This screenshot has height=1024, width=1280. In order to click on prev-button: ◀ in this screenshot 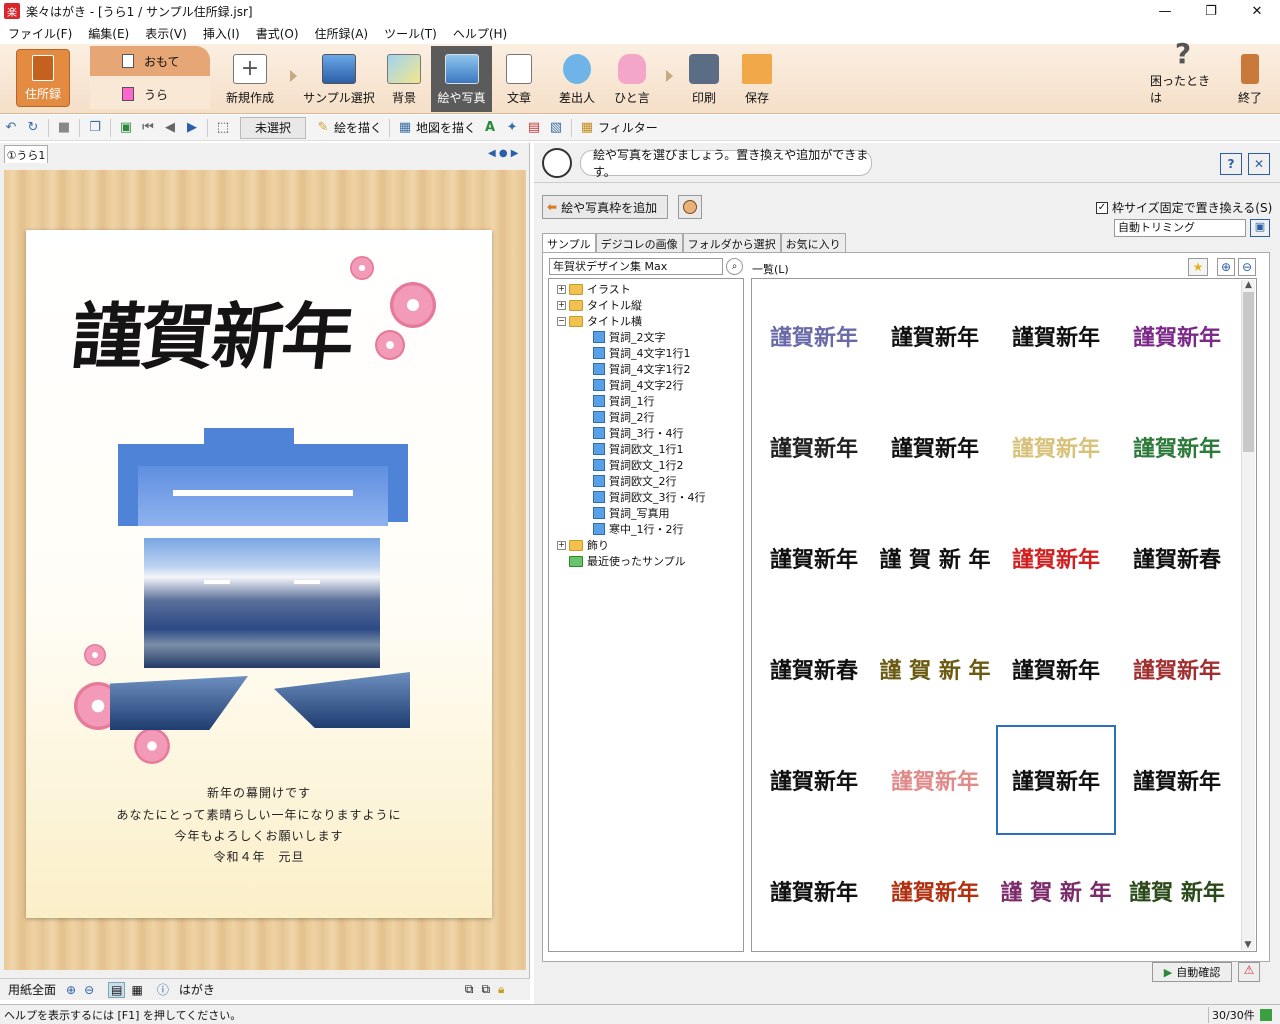, I will do `click(170, 128)`.